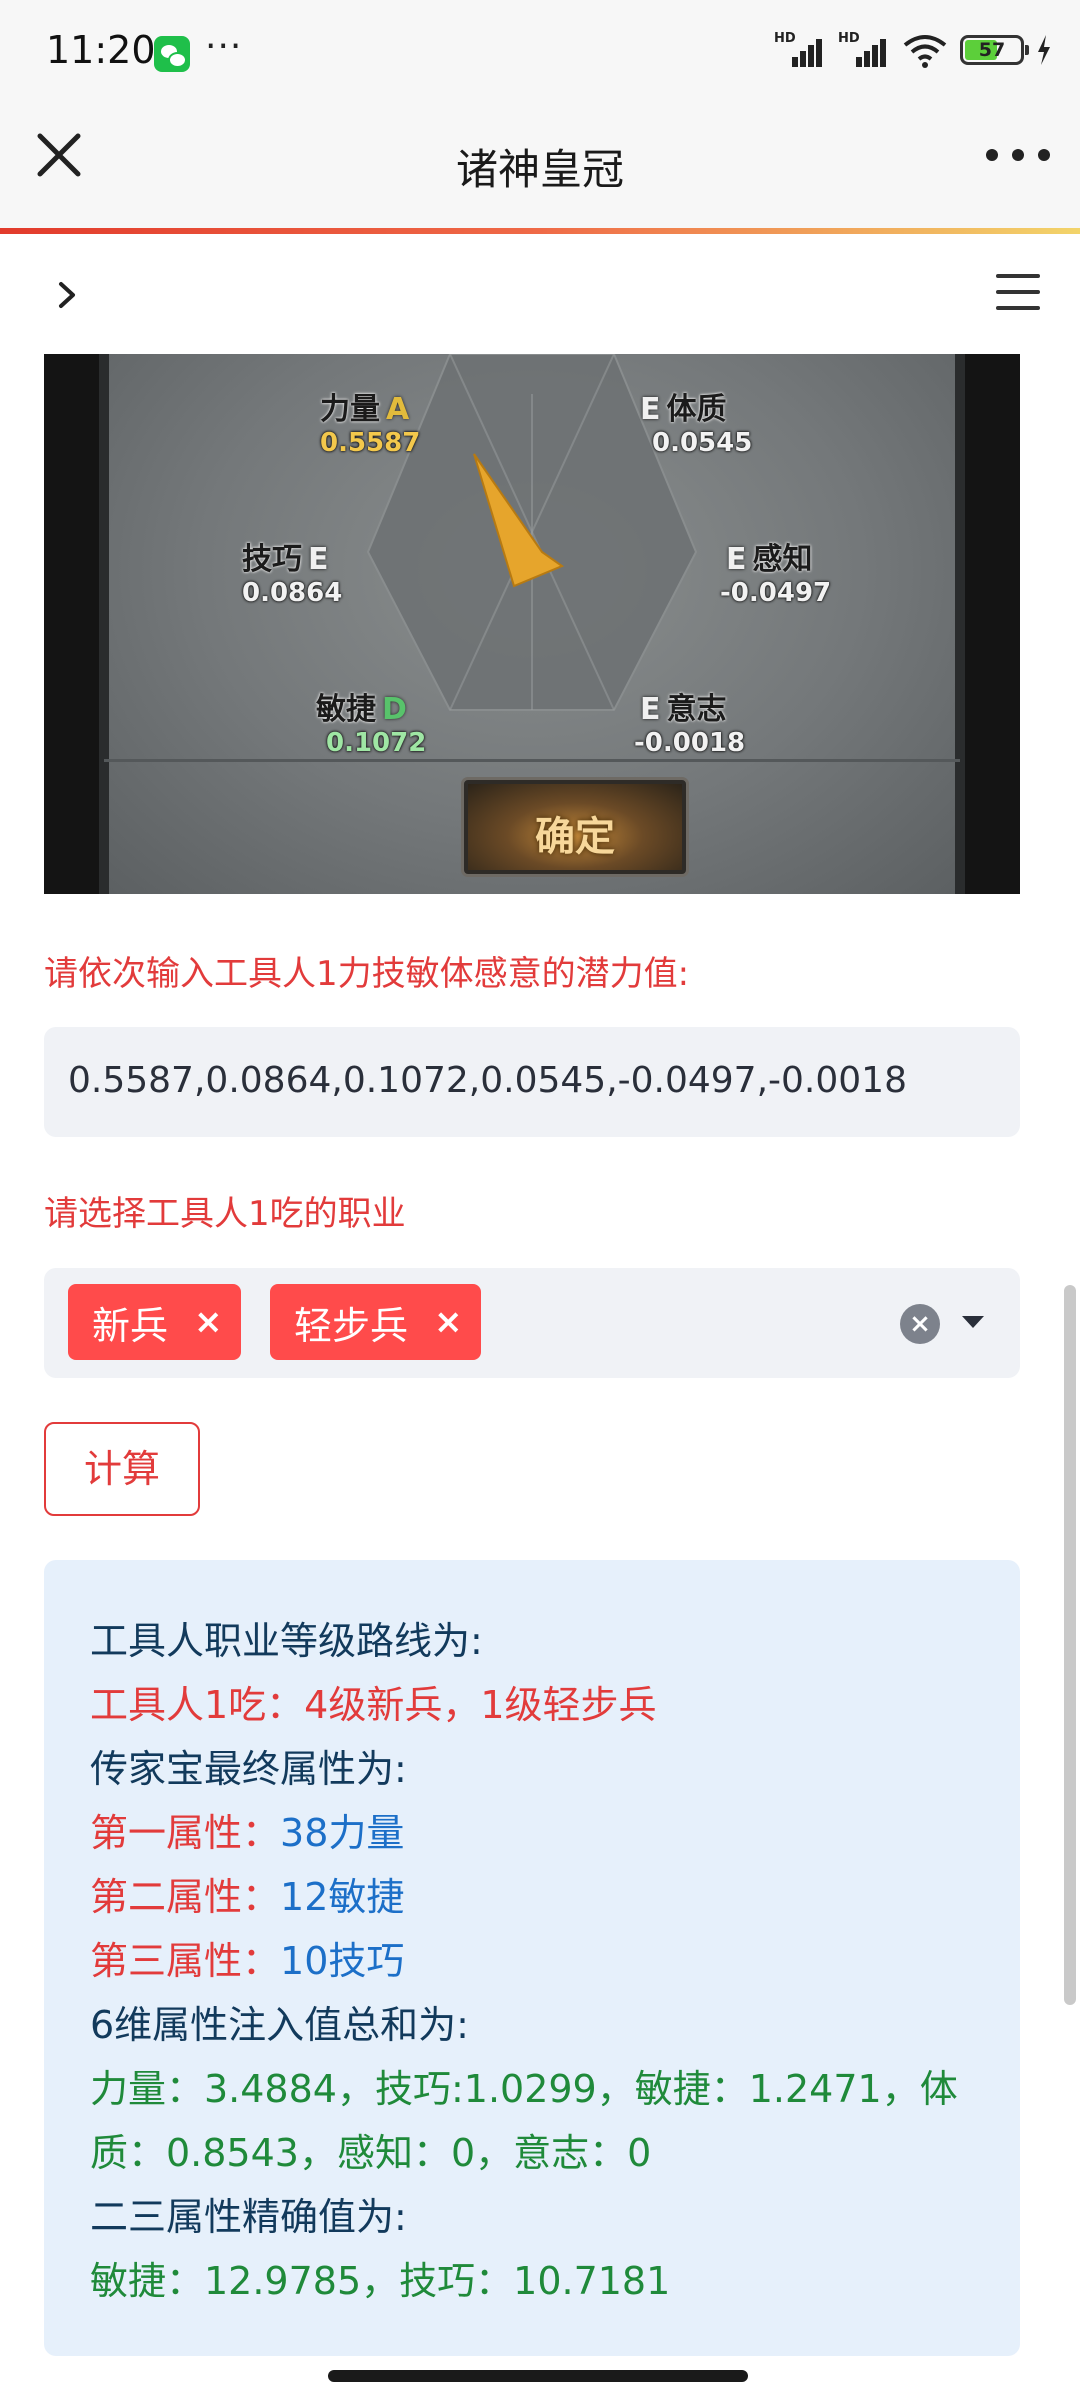 This screenshot has height=2400, width=1080. Describe the element at coordinates (776, 575) in the screenshot. I see `stat-perception: E 感知 -0.0497` at that location.